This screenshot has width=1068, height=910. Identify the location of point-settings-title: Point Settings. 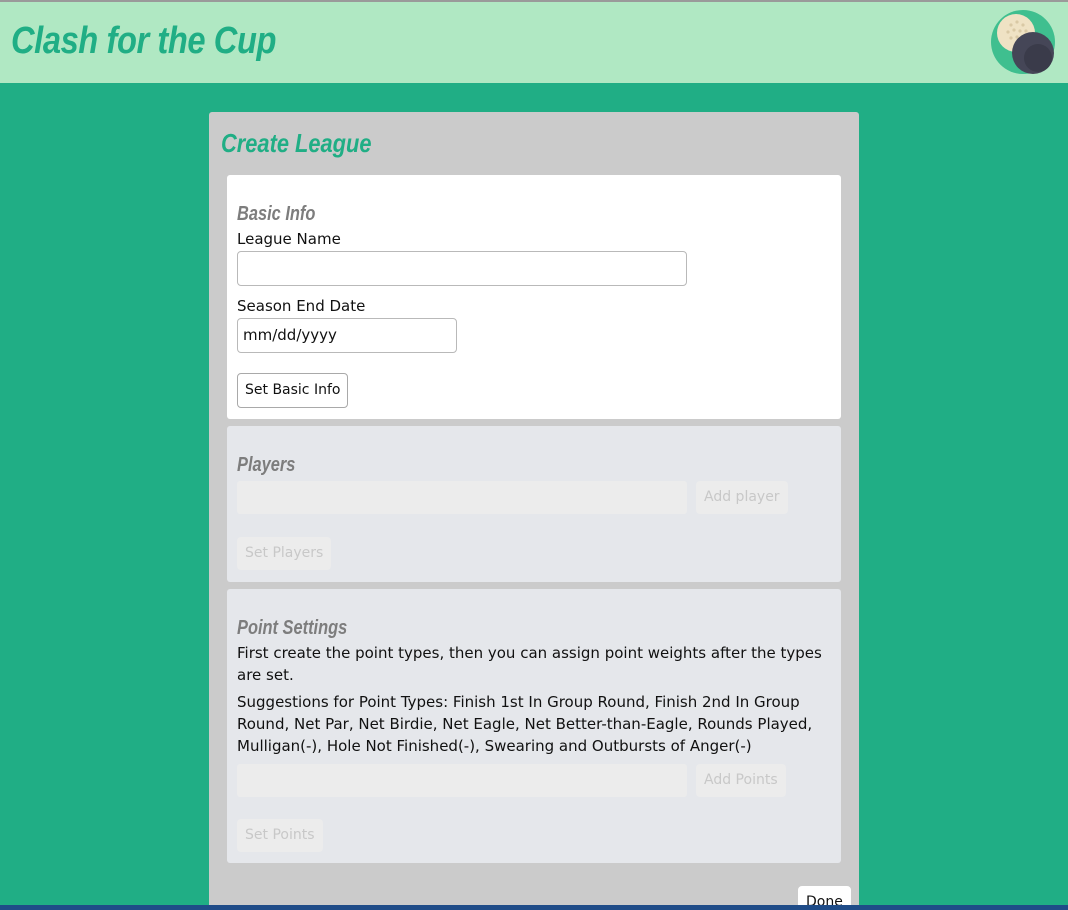
(292, 628).